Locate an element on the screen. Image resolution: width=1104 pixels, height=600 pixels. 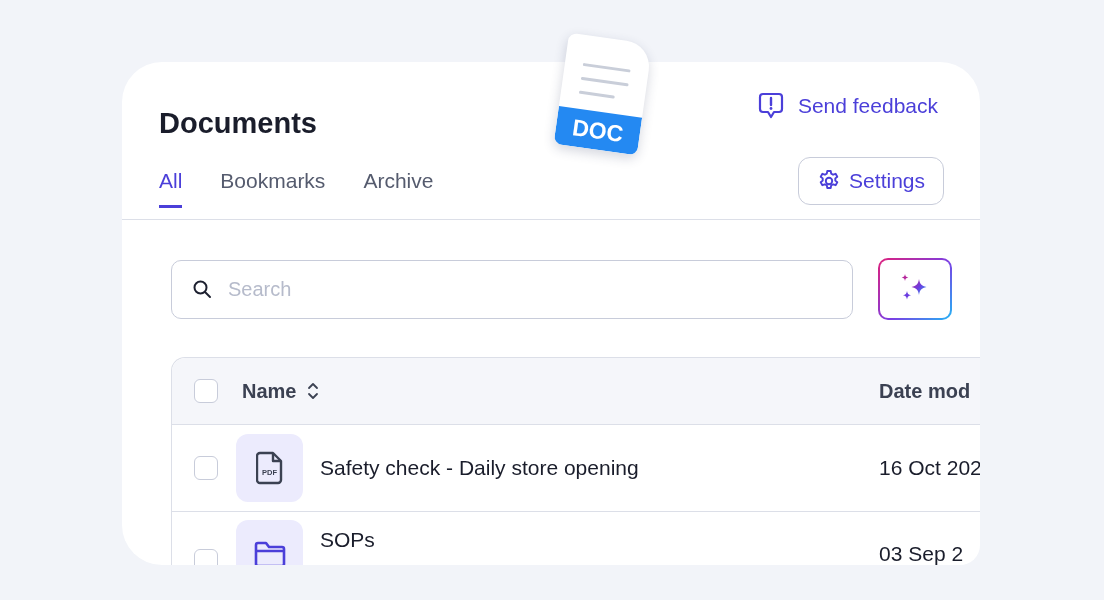
row-checkbox is located at coordinates (206, 468).